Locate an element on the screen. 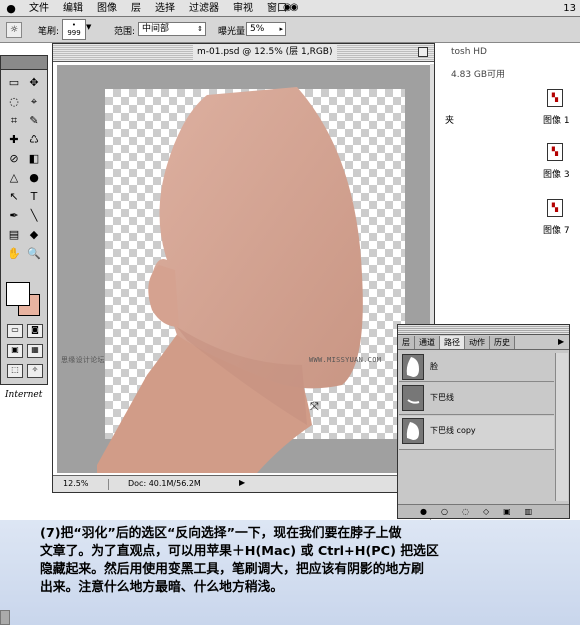  tab-paths: 路径 is located at coordinates (452, 342).